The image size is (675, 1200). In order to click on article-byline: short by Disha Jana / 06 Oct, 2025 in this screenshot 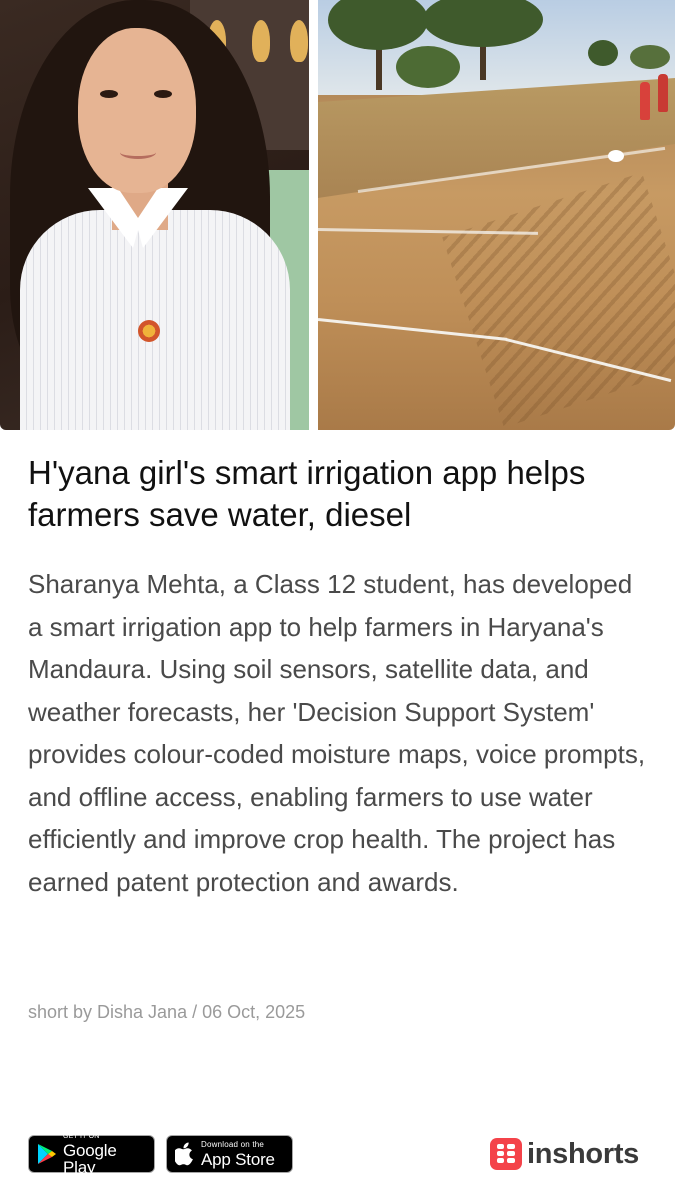, I will do `click(167, 1012)`.